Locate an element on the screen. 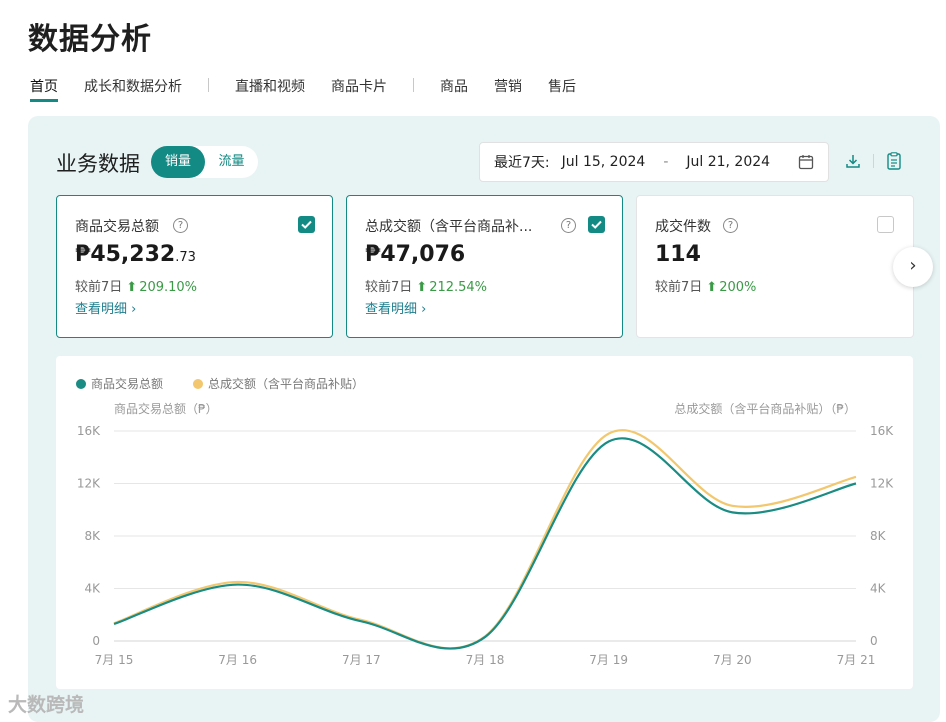 Image resolution: width=946 pixels, height=722 pixels. y-axis-label-right: 总成交额（含平台商品补贴）（₱） is located at coordinates (765, 408).